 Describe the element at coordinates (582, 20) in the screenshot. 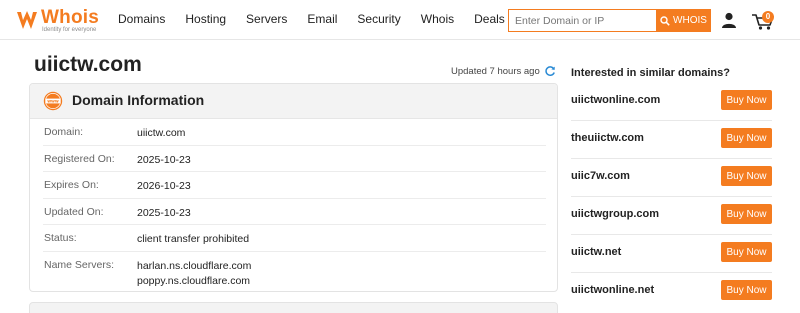

I see `domain-search-input` at that location.